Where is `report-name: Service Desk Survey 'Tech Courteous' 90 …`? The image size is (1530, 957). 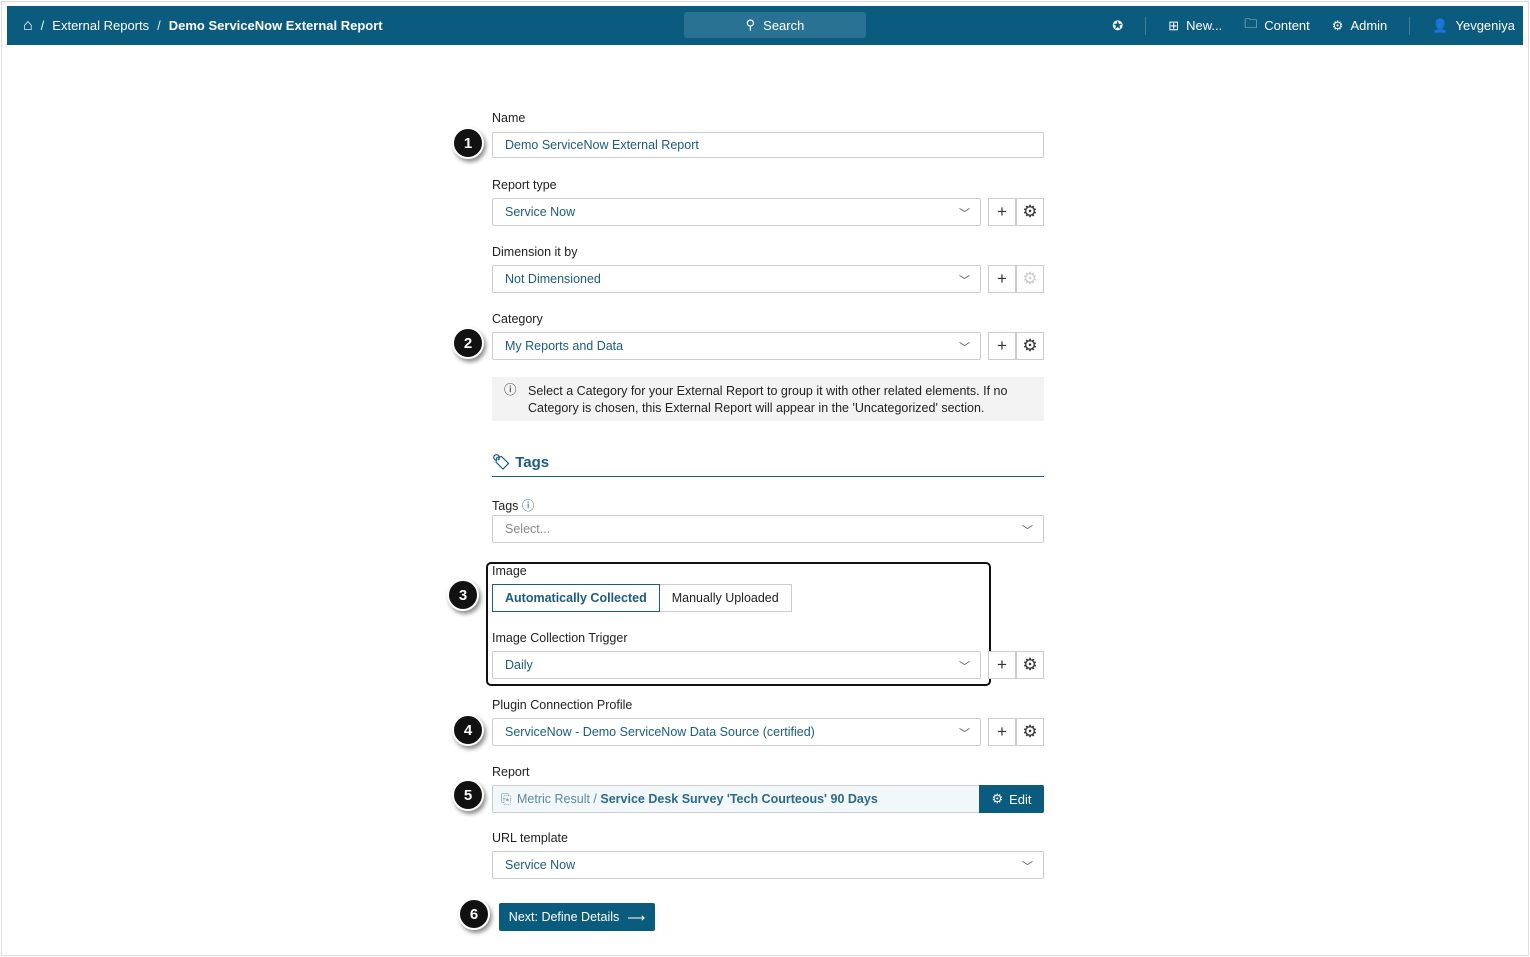
report-name: Service Desk Survey 'Tech Courteous' 90 … is located at coordinates (739, 799).